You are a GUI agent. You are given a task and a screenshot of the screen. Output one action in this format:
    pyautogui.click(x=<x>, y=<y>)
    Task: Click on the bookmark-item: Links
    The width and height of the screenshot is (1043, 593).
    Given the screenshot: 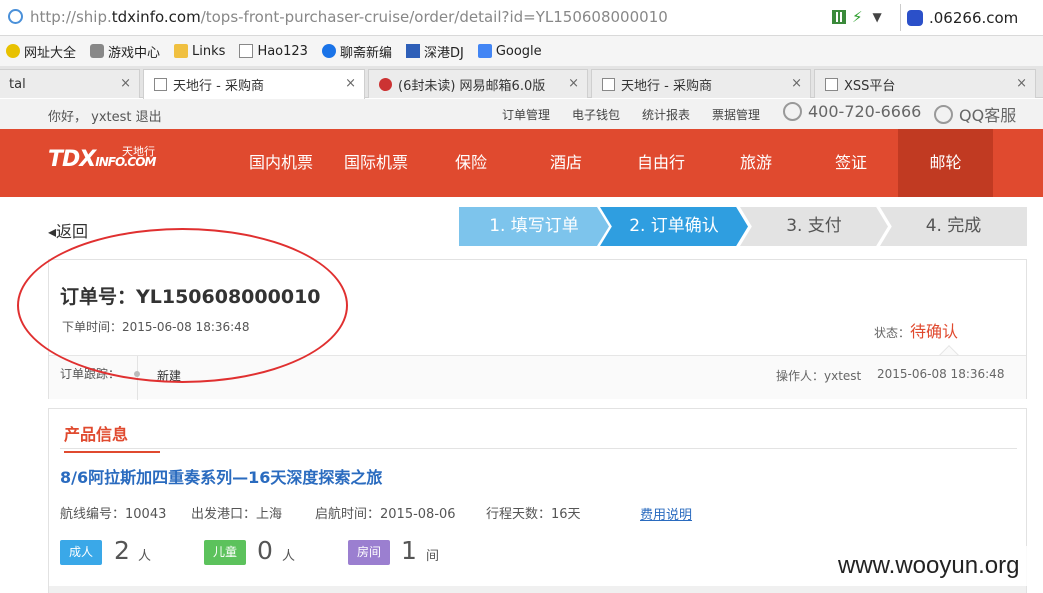 What is the action you would take?
    pyautogui.click(x=199, y=51)
    